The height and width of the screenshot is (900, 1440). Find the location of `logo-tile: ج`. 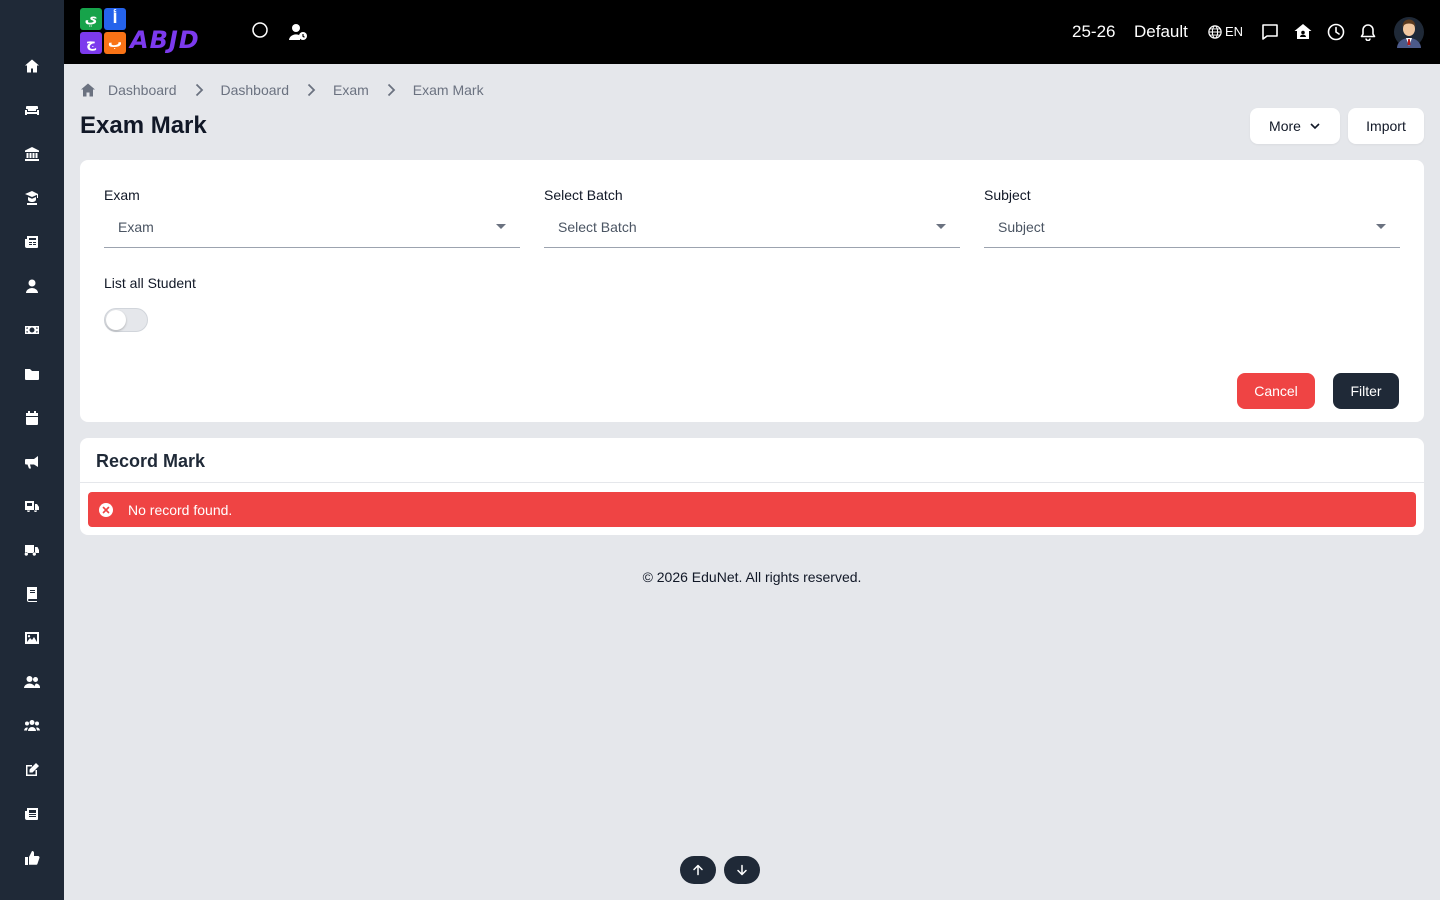

logo-tile: ج is located at coordinates (91, 43).